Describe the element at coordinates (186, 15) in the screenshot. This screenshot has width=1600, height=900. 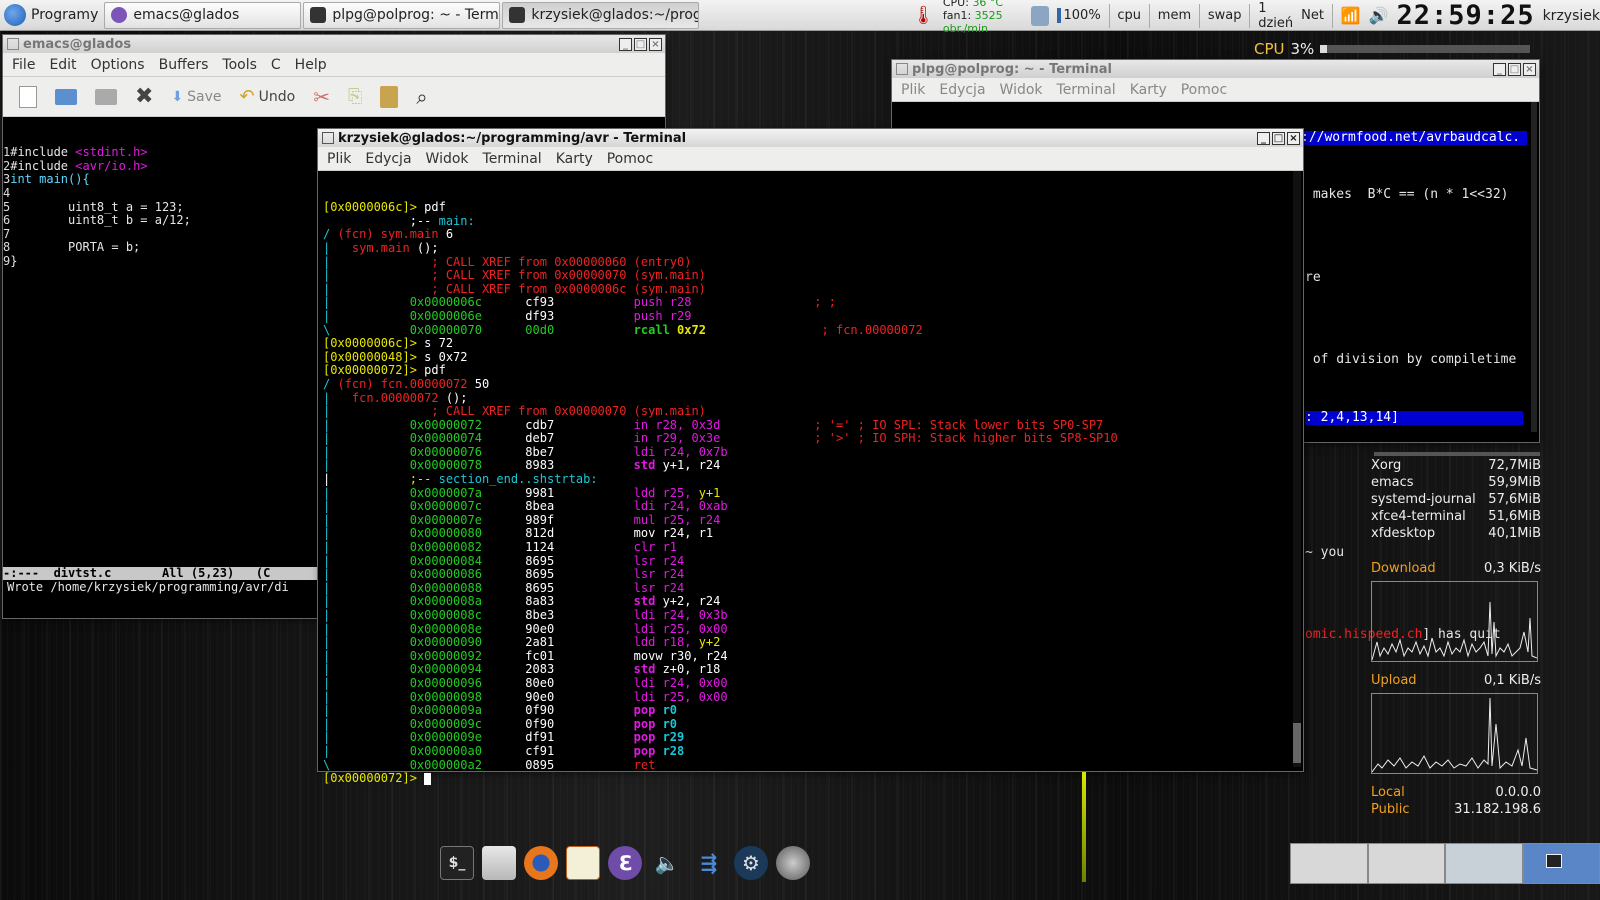
I see `task-label: emacs@glados` at that location.